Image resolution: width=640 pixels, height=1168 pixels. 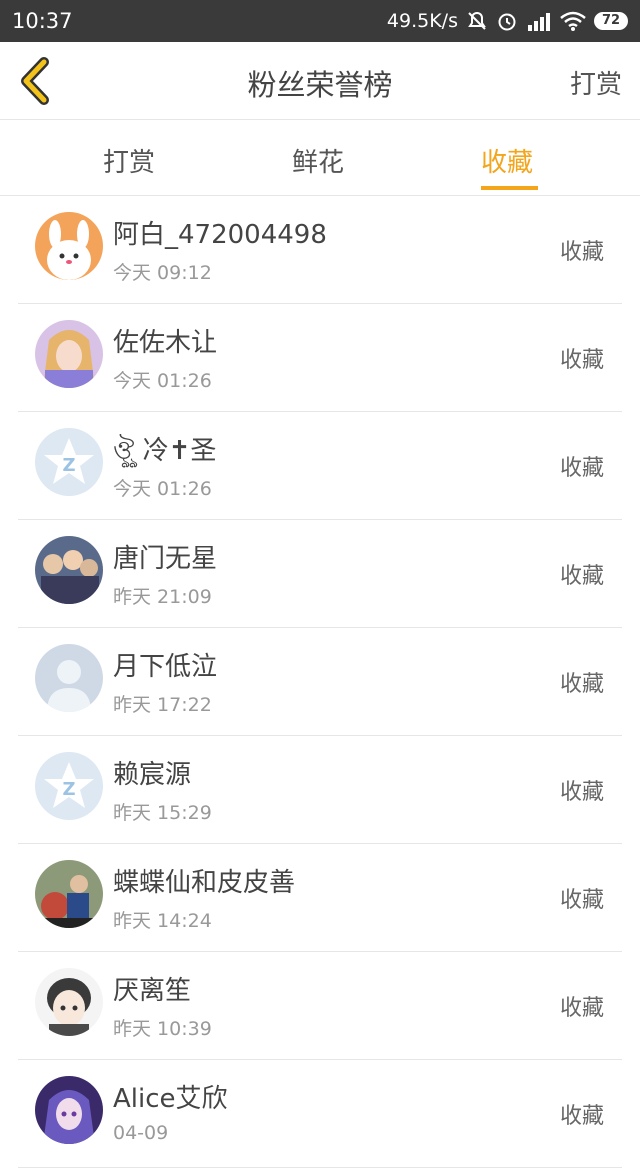 I want to click on fan-name: ঔৣ 冷✝圣, so click(x=165, y=451).